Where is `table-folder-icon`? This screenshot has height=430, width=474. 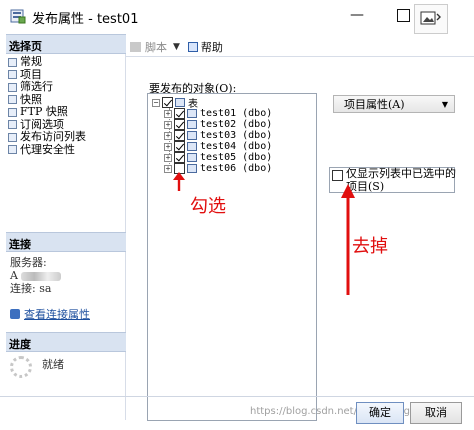 table-folder-icon is located at coordinates (180, 102).